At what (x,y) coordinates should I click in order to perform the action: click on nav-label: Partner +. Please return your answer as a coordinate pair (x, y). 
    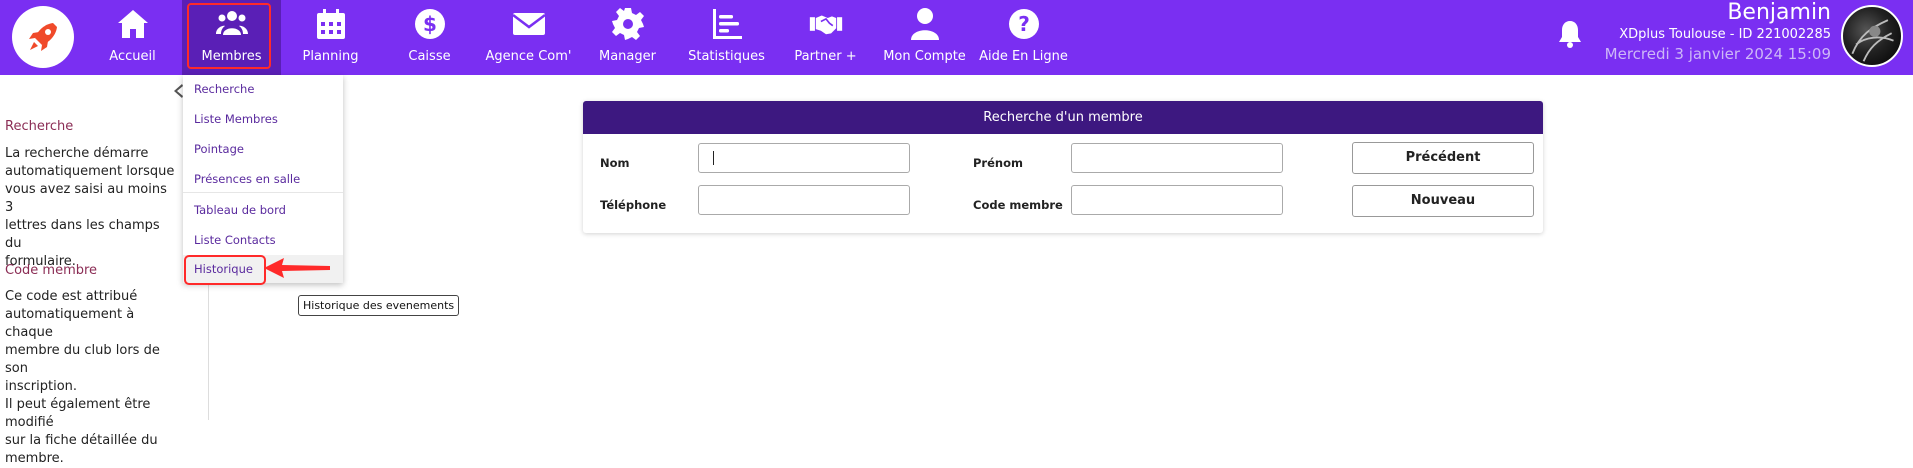
    Looking at the image, I should click on (825, 56).